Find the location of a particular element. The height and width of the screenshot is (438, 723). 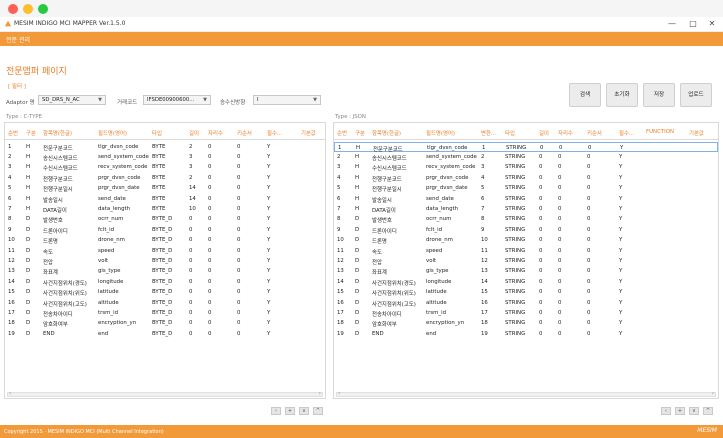

search-button: 검색 is located at coordinates (585, 95).